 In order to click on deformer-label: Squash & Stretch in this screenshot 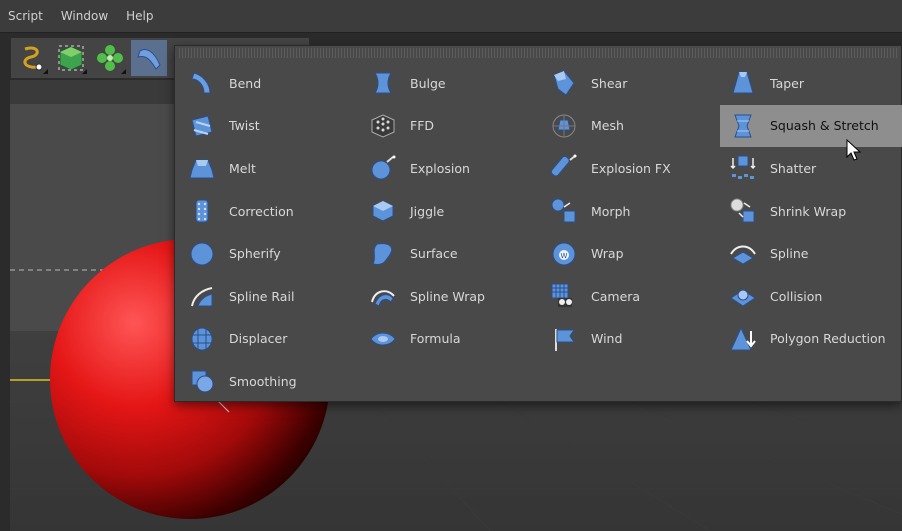, I will do `click(824, 126)`.